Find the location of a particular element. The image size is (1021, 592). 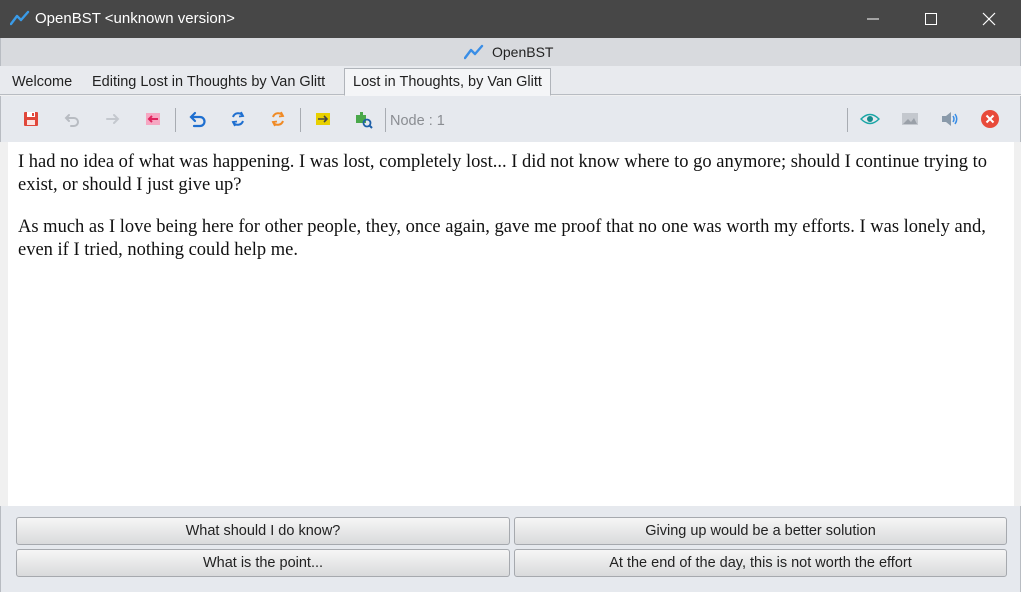

choice-button-2: Giving up would be a better solution is located at coordinates (760, 531).